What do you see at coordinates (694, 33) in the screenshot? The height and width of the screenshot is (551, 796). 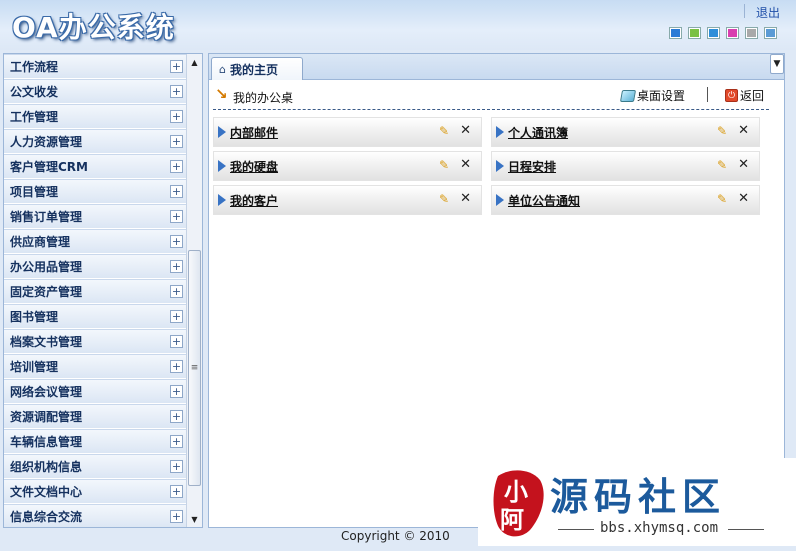 I see `skin-green-swatch` at bounding box center [694, 33].